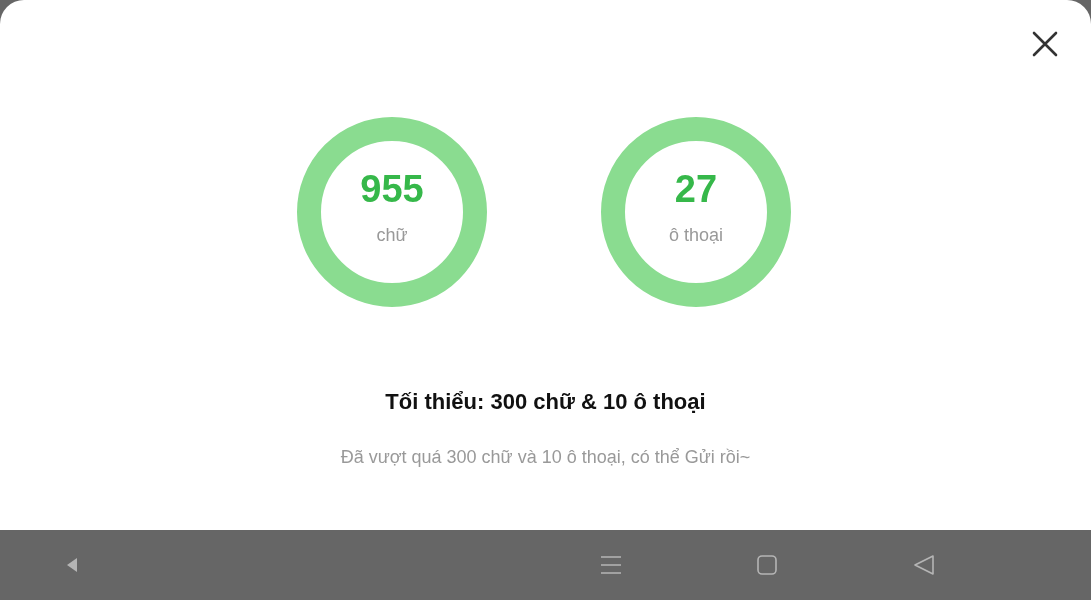 This screenshot has width=1091, height=600. What do you see at coordinates (696, 189) in the screenshot?
I see `count-value: 27` at bounding box center [696, 189].